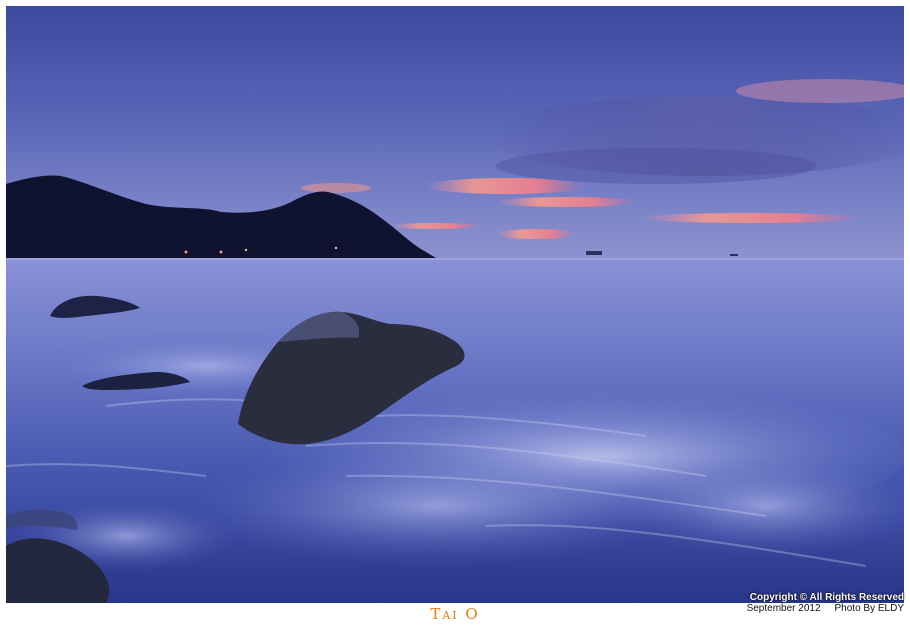 Image resolution: width=910 pixels, height=625 pixels. I want to click on author-text: Photo By ELDY, so click(869, 608).